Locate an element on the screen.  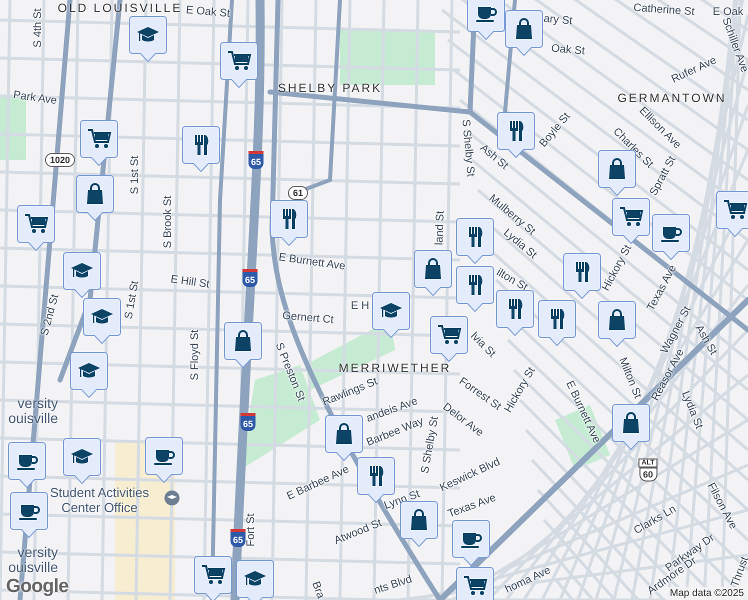
street-label: S Brook St is located at coordinates (168, 222).